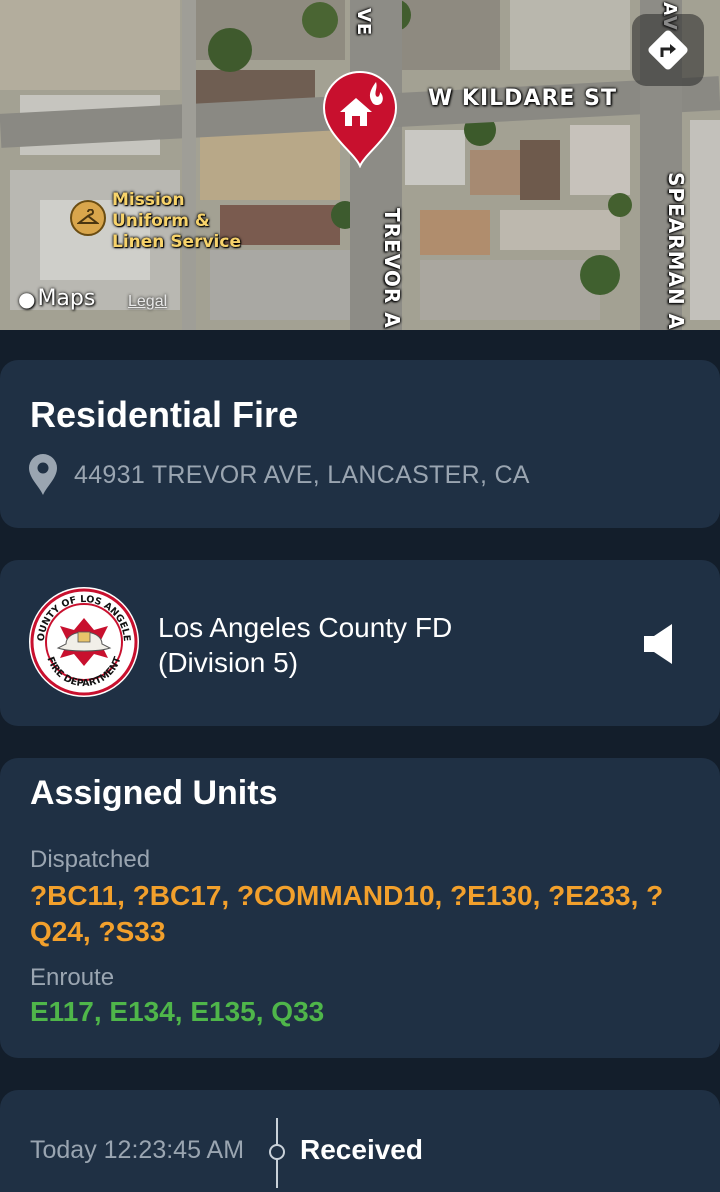 The height and width of the screenshot is (1192, 720). Describe the element at coordinates (137, 1150) in the screenshot. I see `timeline-time: Today 12:23:45 AM` at that location.